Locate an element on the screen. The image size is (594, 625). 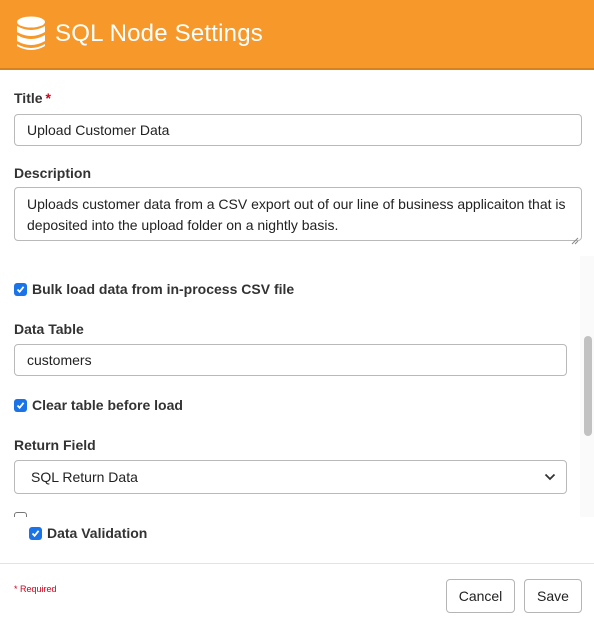
partial-checkbox-row is located at coordinates (23, 514).